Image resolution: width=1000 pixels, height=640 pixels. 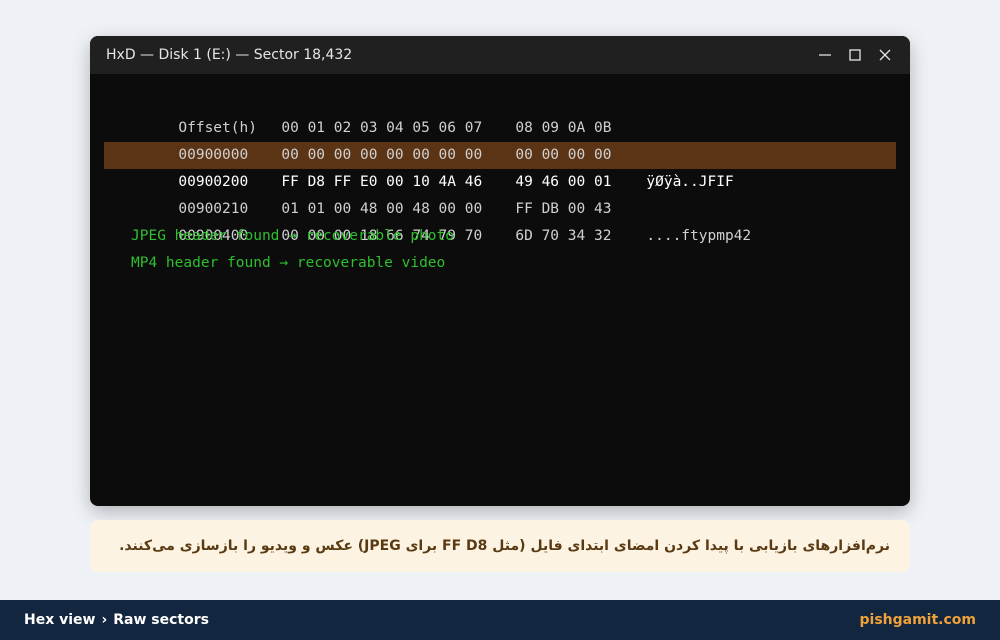 What do you see at coordinates (563, 128) in the screenshot?
I see `byte-columns-header-2: 08 09 0A 0B` at bounding box center [563, 128].